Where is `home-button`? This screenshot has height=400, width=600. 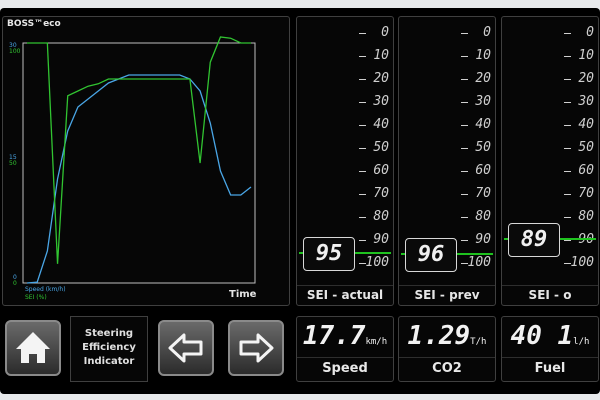 home-button is located at coordinates (33, 348).